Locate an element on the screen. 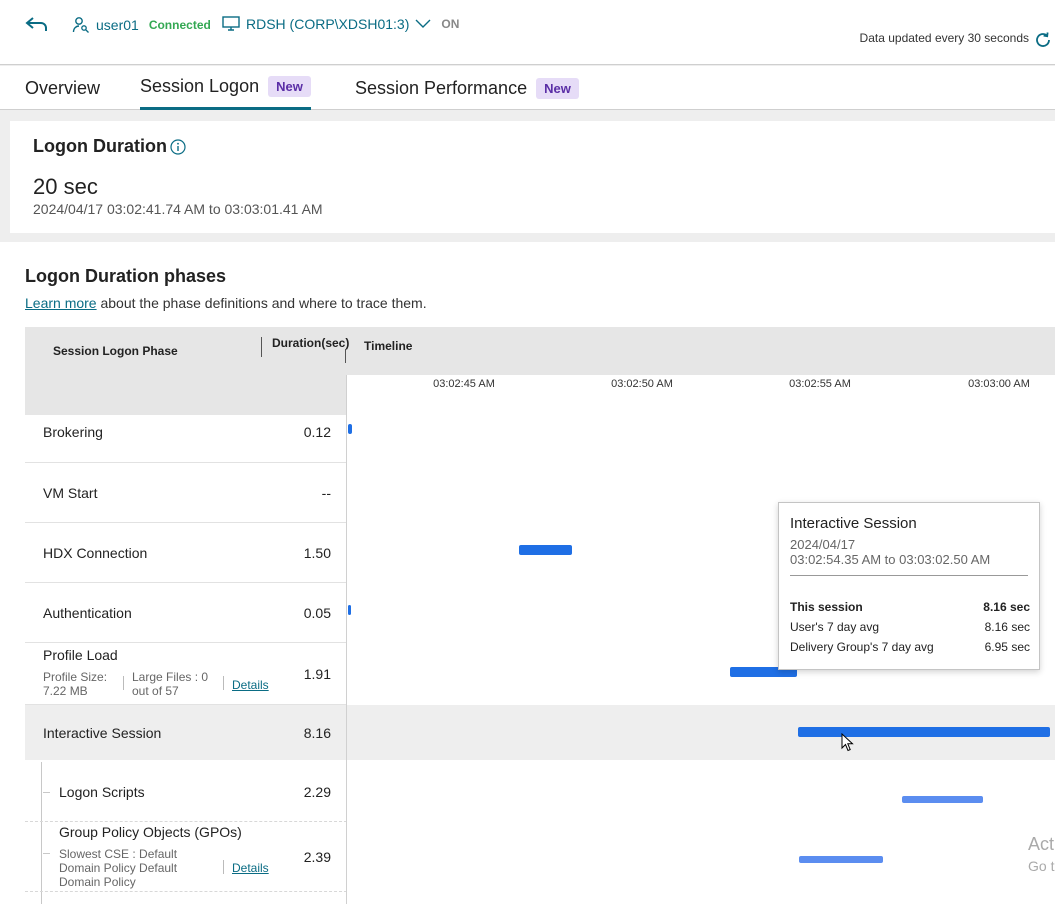 The width and height of the screenshot is (1055, 904). info-icon is located at coordinates (178, 147).